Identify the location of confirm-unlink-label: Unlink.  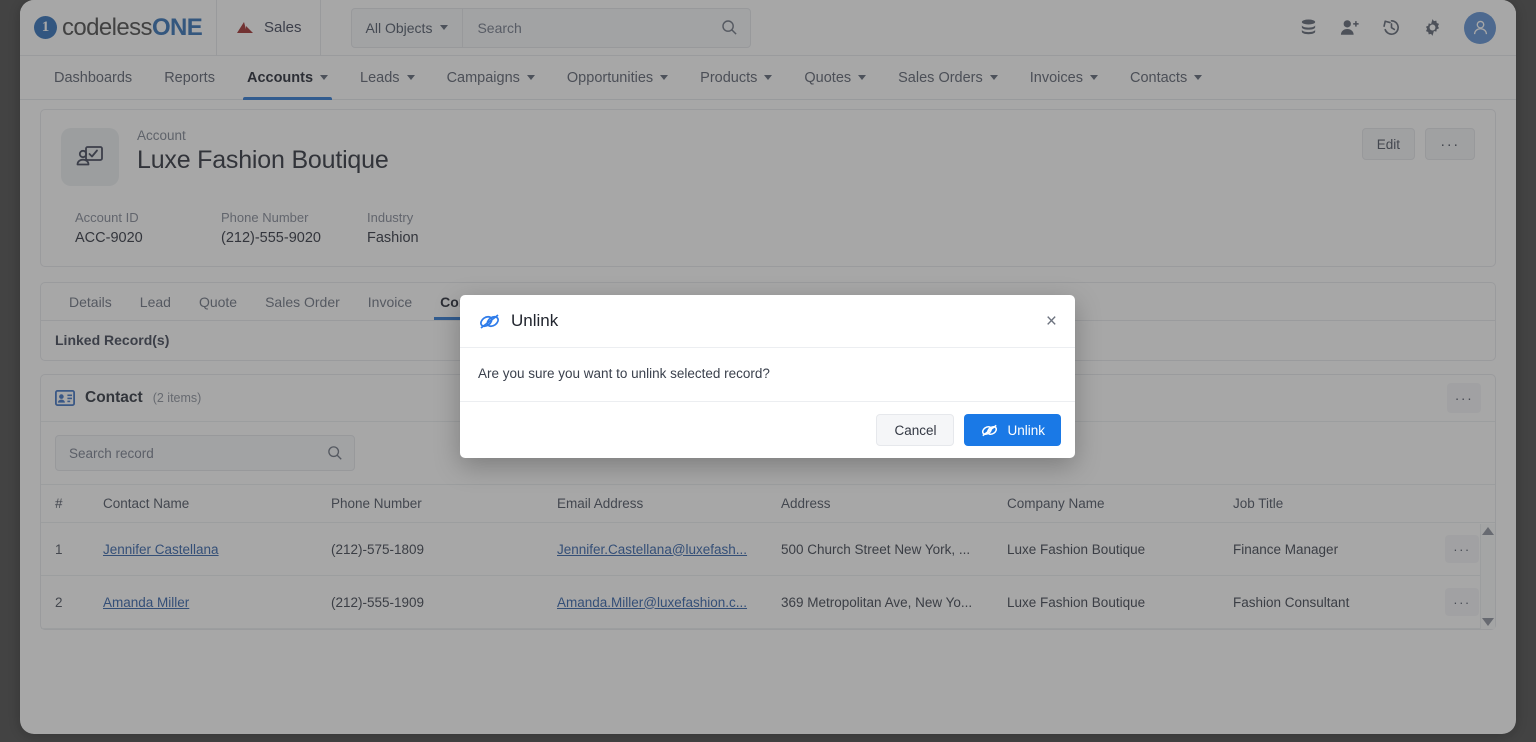
(1026, 430).